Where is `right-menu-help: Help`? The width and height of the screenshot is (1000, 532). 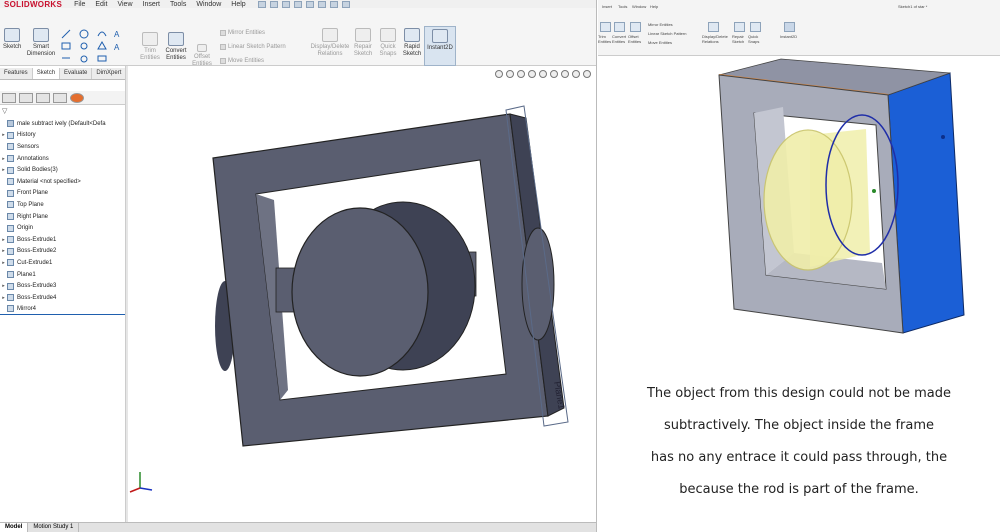 right-menu-help: Help is located at coordinates (654, 6).